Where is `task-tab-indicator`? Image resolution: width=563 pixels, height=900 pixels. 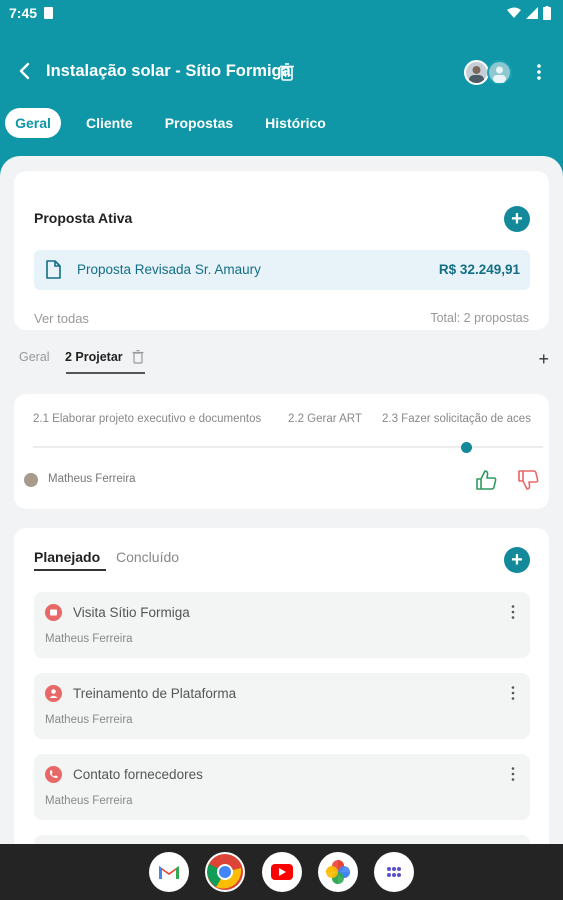 task-tab-indicator is located at coordinates (70, 570).